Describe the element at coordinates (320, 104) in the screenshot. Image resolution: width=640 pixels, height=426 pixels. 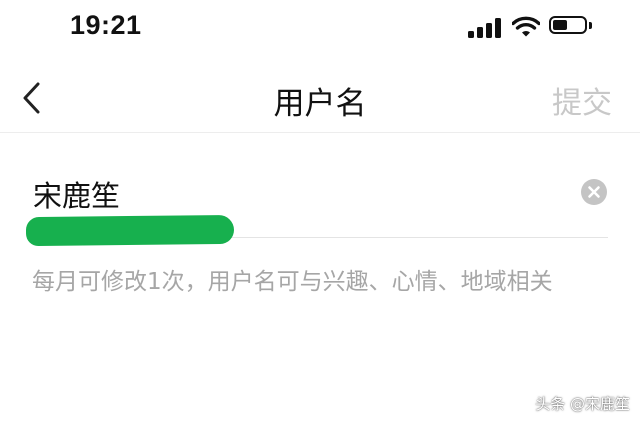
I see `page-title: 用户名` at that location.